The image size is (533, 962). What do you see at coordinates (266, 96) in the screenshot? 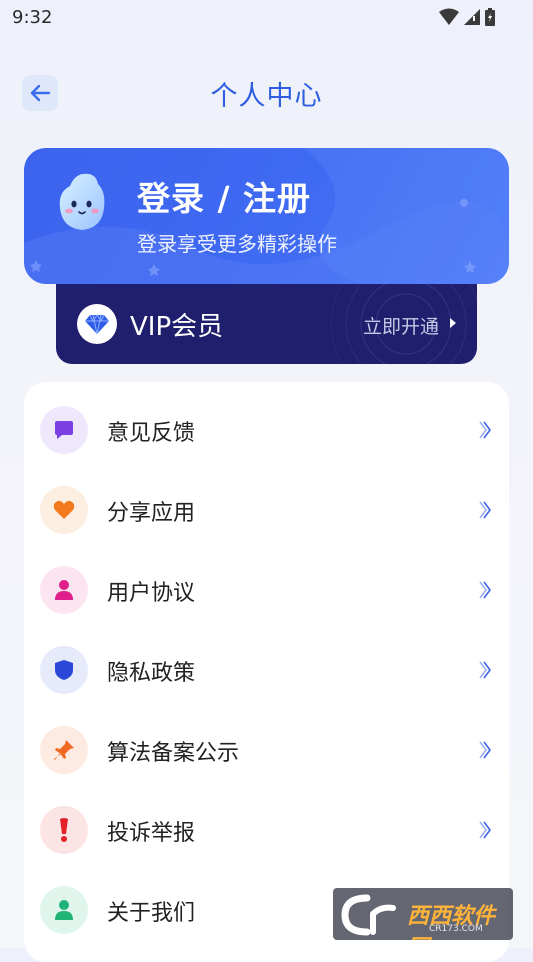
I see `page-title: 个人中心` at bounding box center [266, 96].